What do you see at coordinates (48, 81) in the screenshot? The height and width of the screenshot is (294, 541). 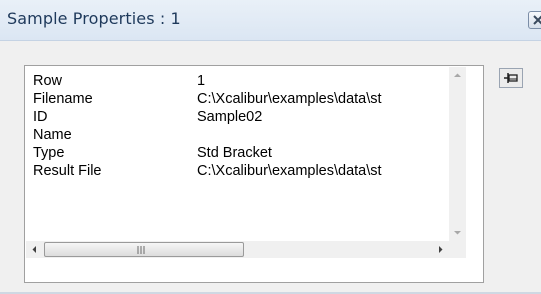 I see `property-name: Row` at bounding box center [48, 81].